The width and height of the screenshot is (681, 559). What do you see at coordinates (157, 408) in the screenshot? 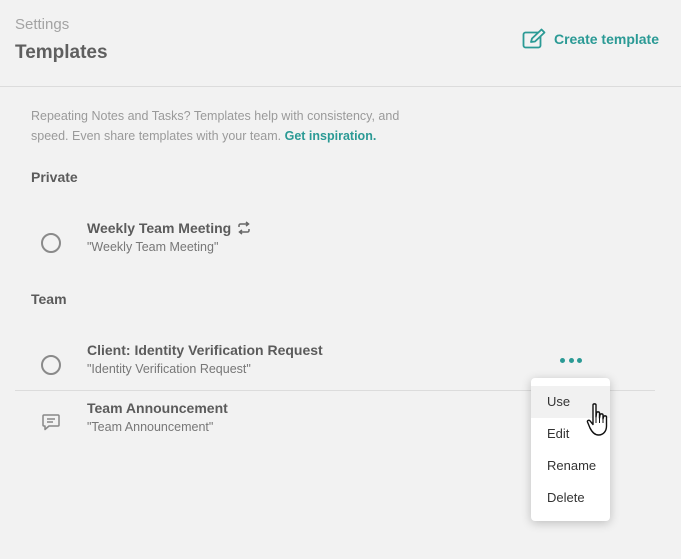
I see `template-title: Team Announcement` at bounding box center [157, 408].